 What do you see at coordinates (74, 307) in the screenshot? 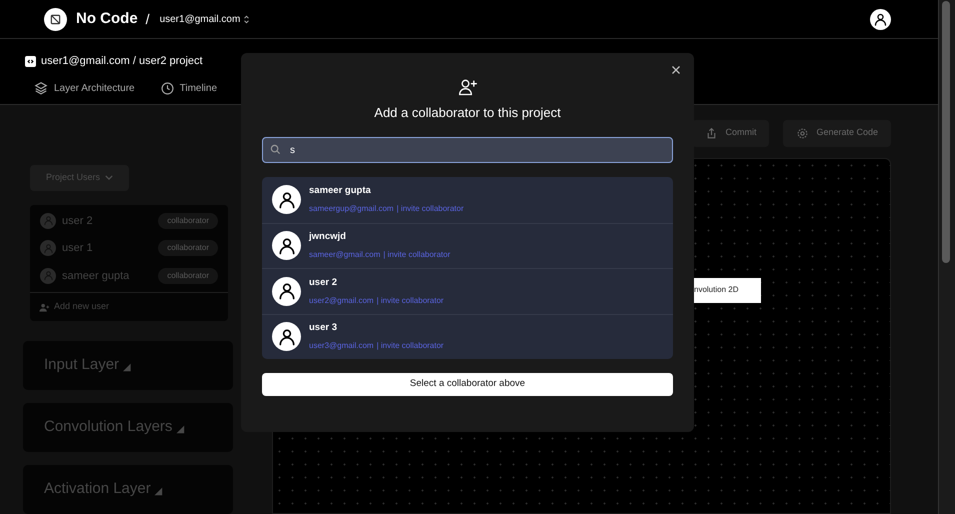
I see `add-user-button: Add new user` at bounding box center [74, 307].